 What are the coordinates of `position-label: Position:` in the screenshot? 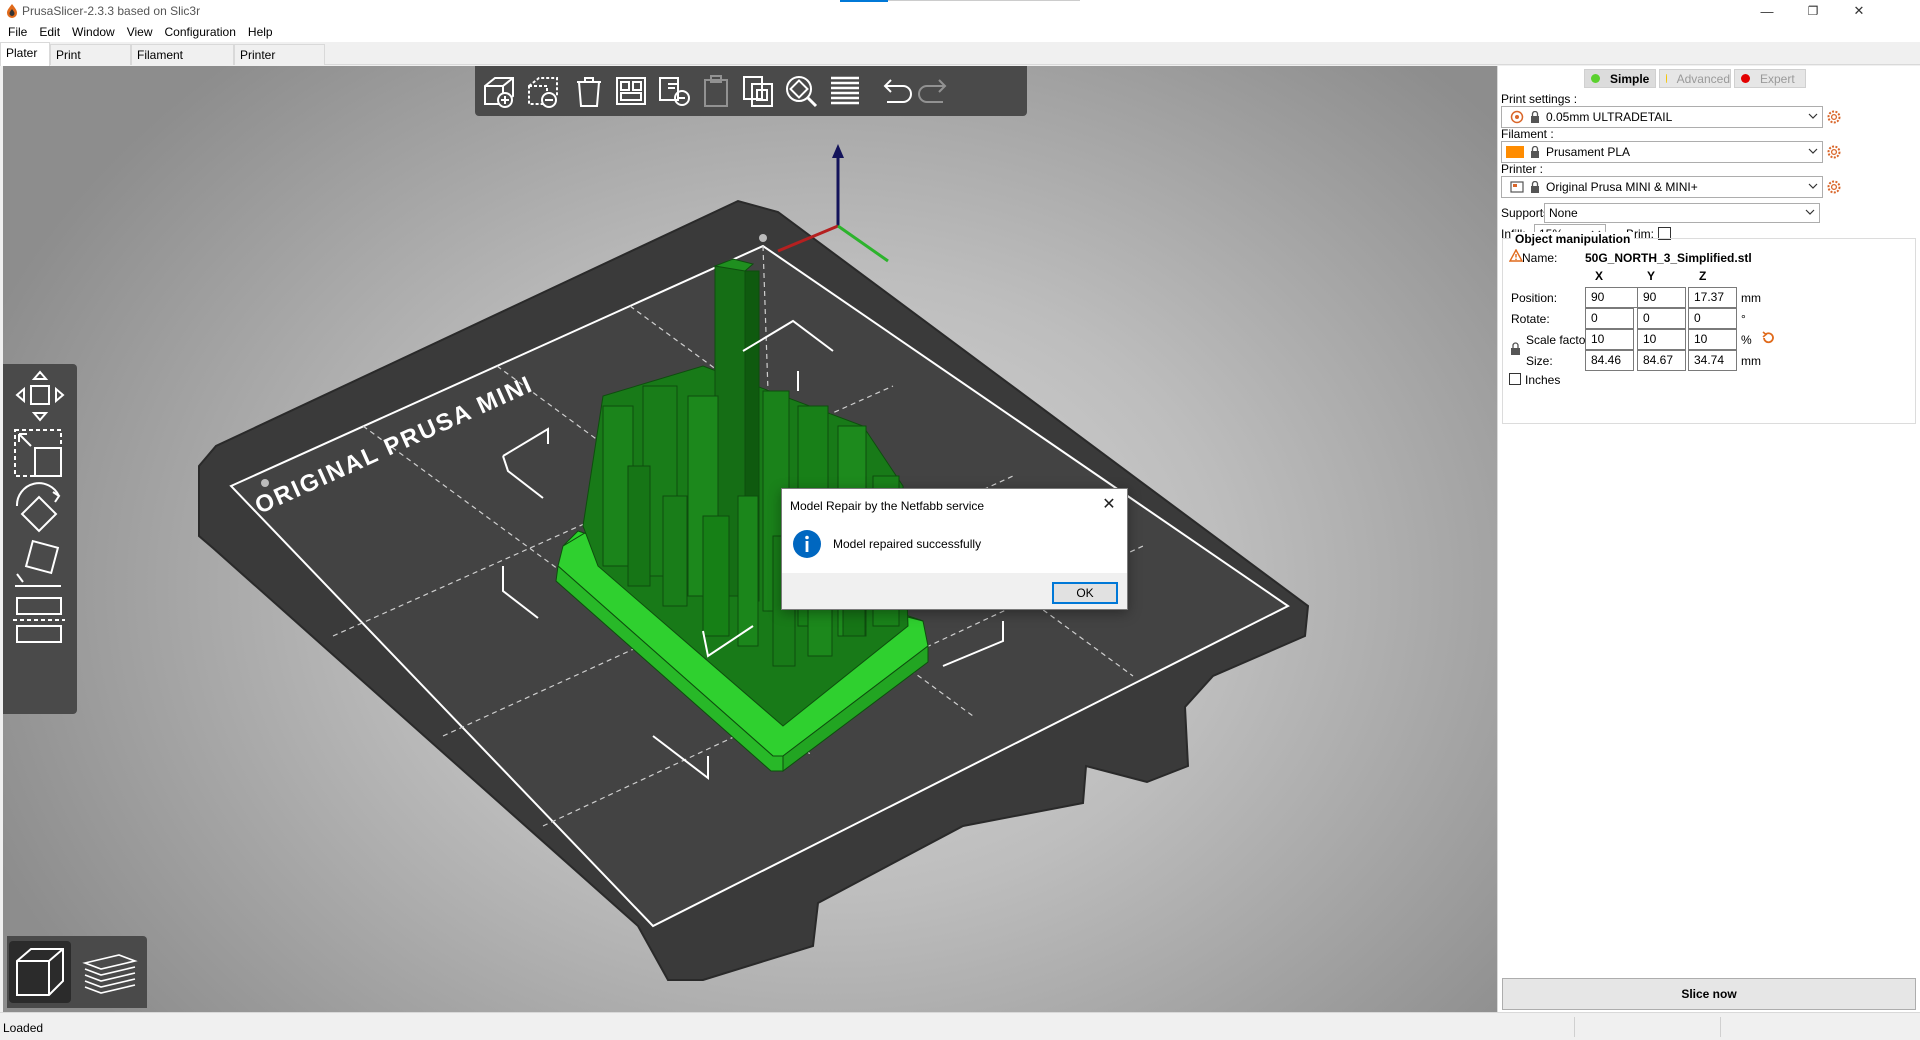 It's located at (1534, 298).